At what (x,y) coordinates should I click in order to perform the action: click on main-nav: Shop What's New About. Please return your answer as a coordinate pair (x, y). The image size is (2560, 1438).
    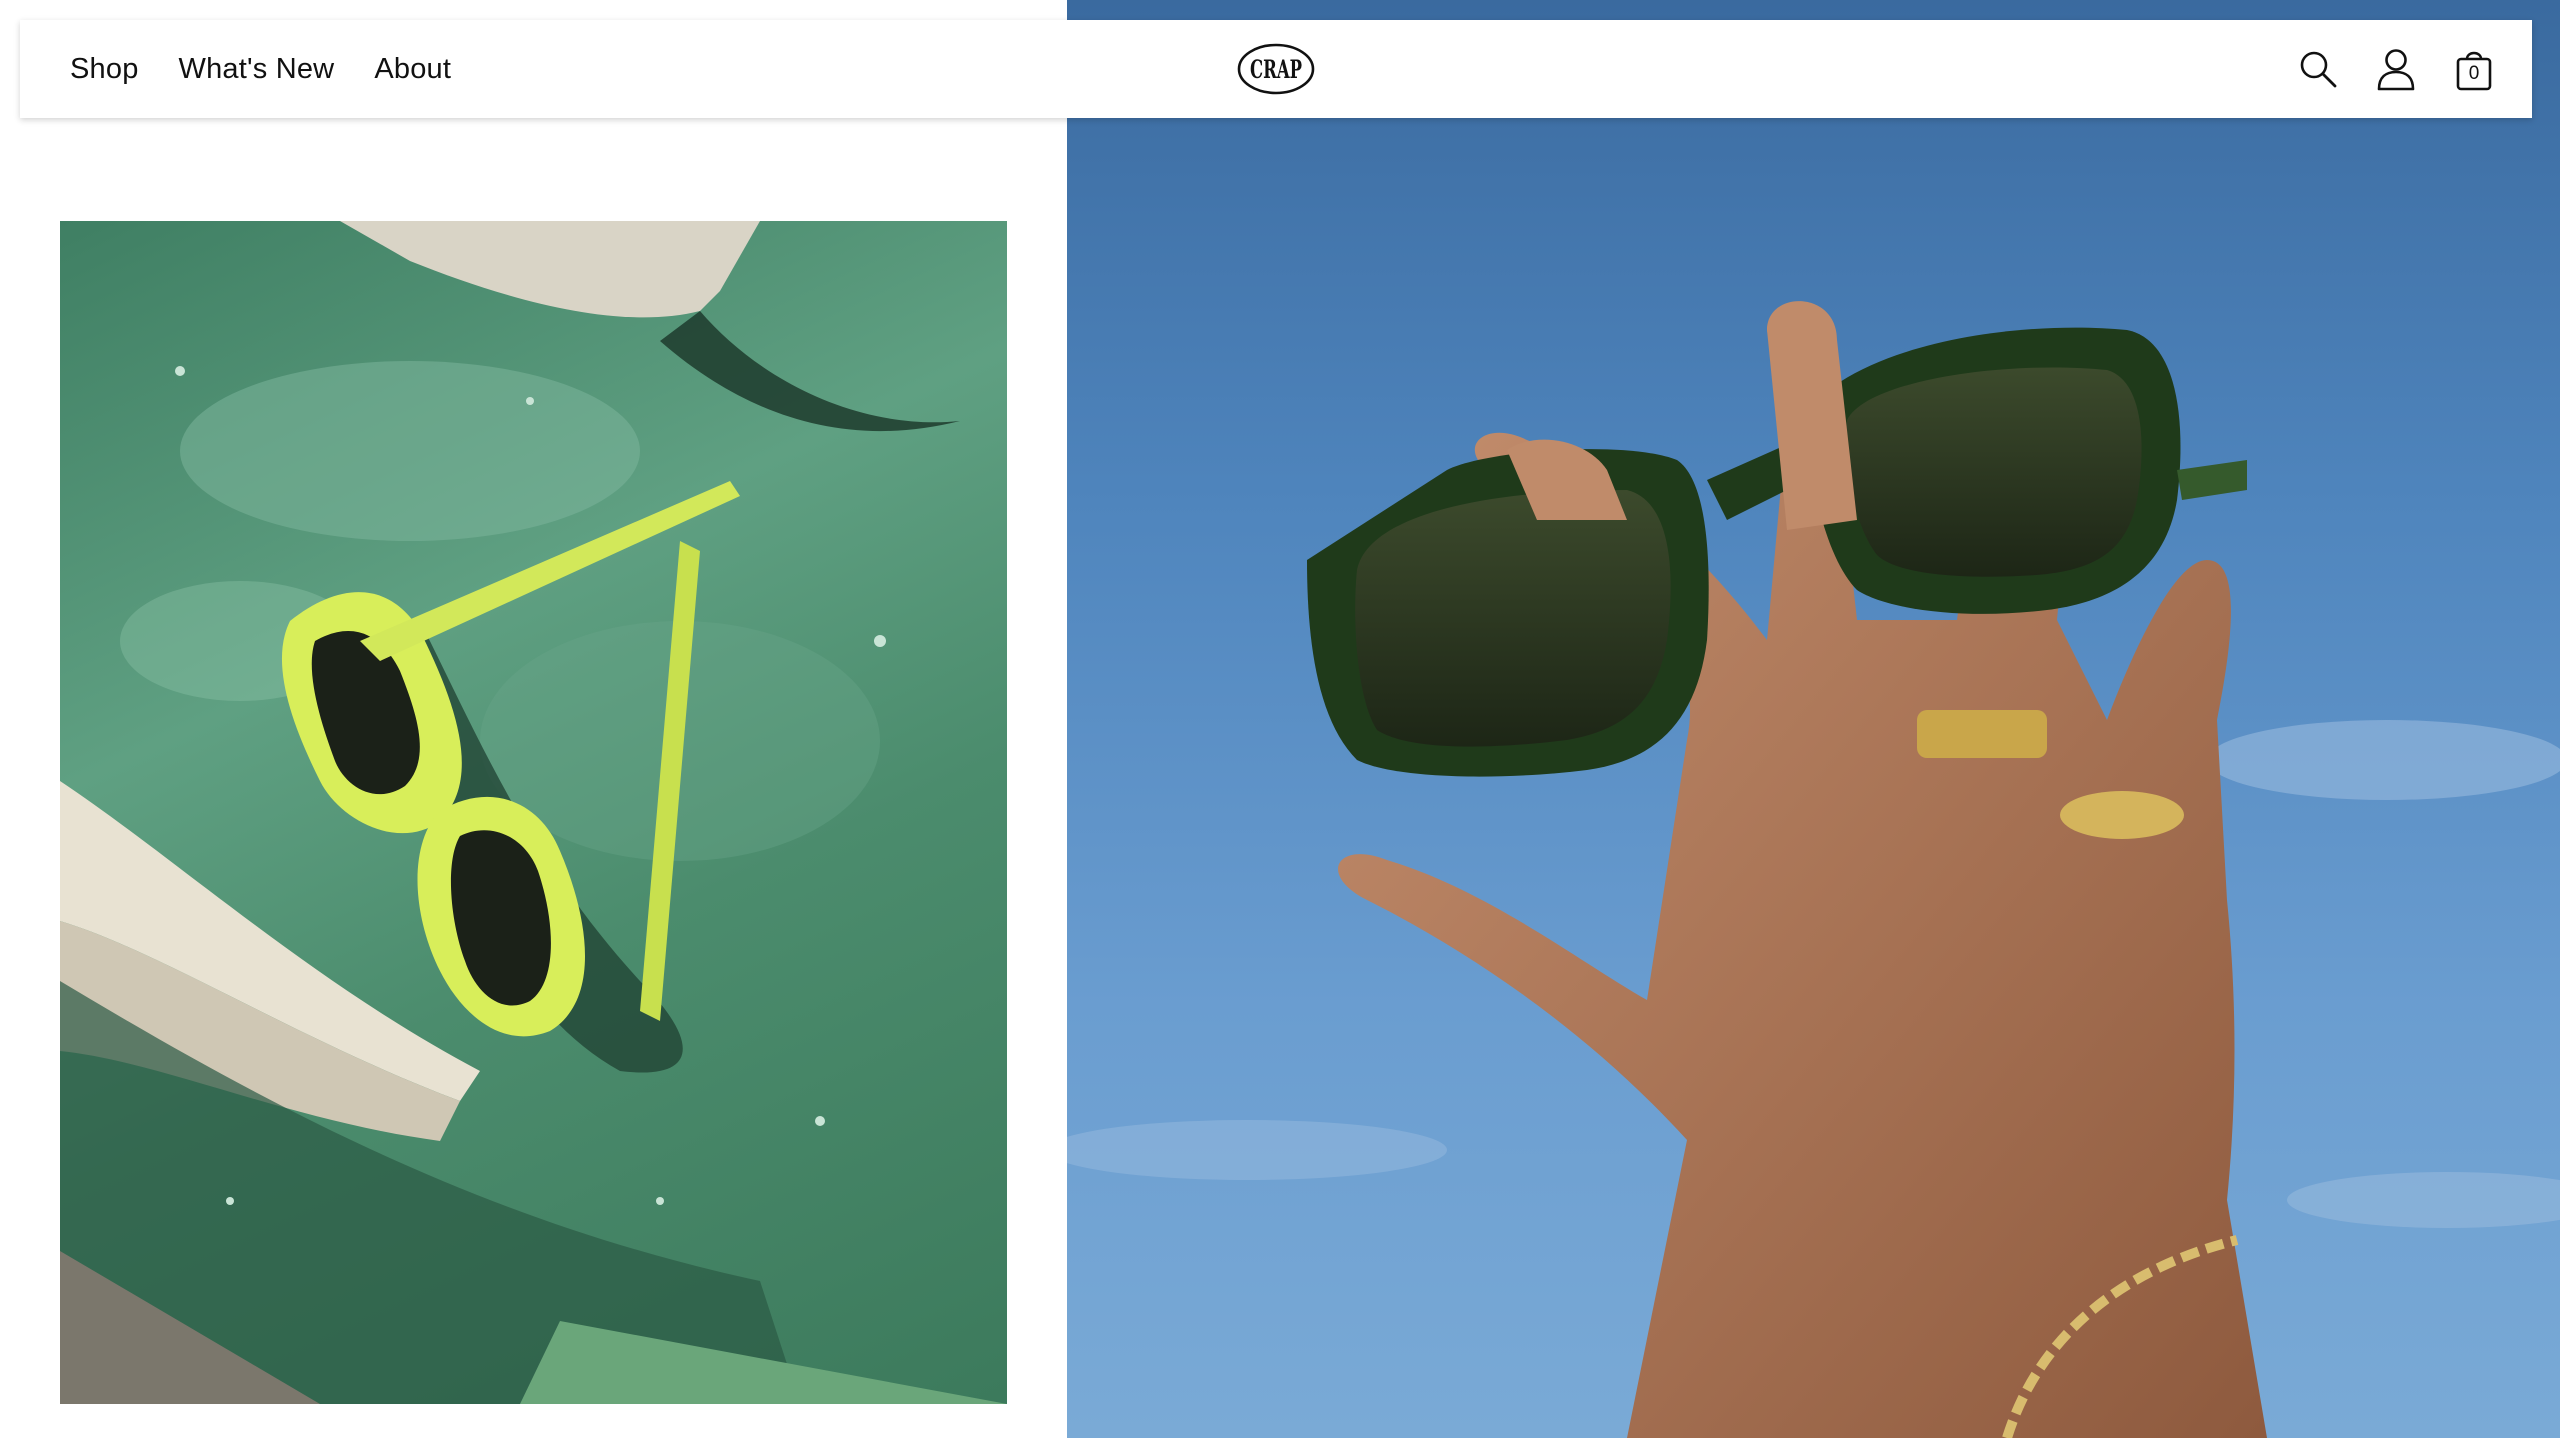
    Looking at the image, I should click on (260, 69).